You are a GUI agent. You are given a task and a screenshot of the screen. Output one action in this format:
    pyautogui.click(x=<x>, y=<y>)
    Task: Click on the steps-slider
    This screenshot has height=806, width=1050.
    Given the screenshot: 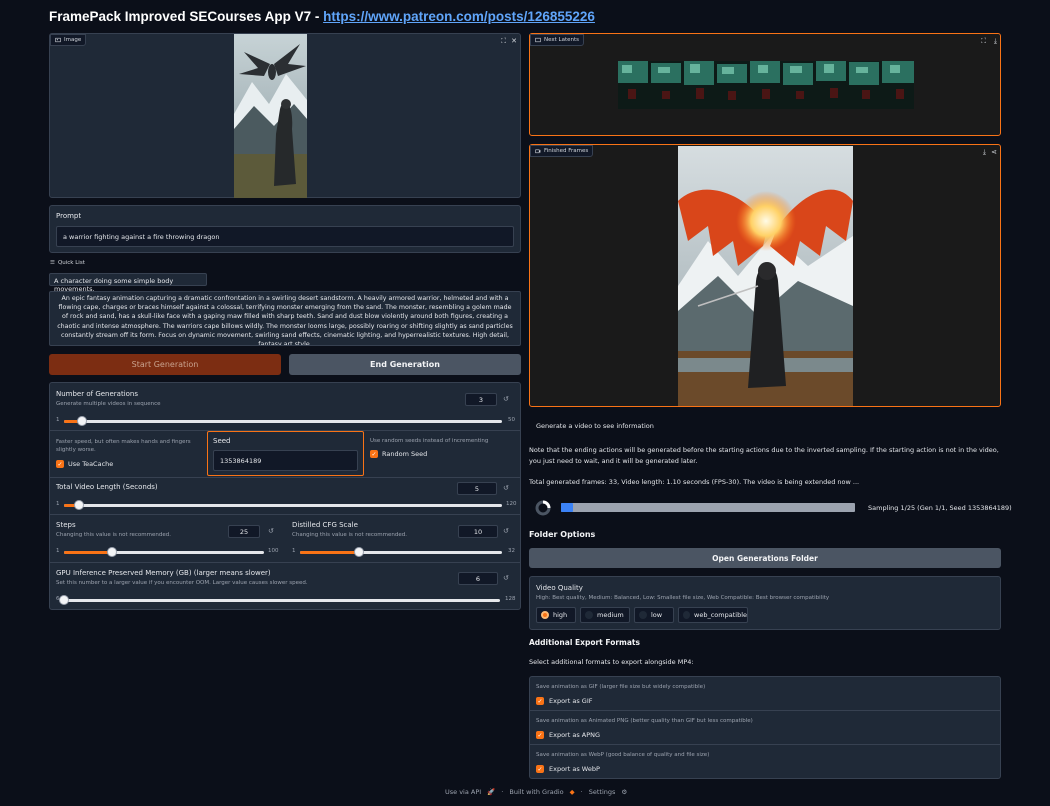 What is the action you would take?
    pyautogui.click(x=164, y=552)
    